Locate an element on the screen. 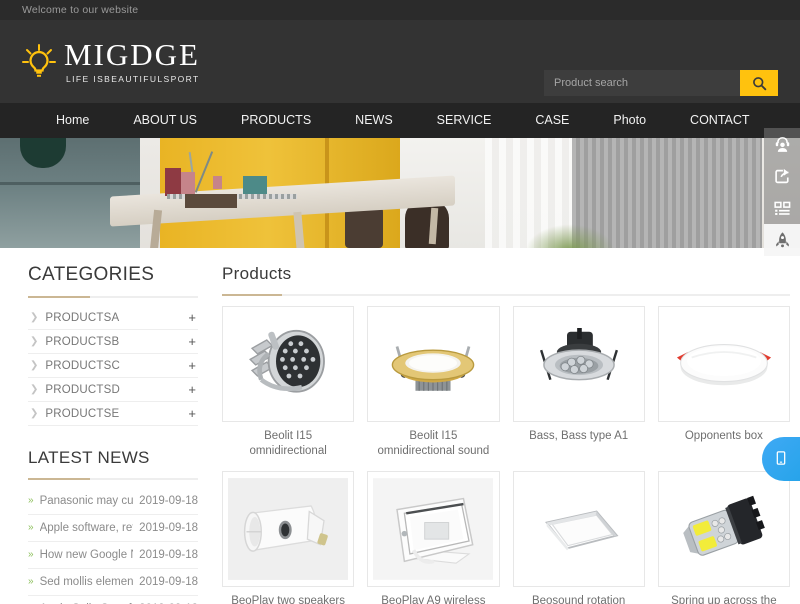 The height and width of the screenshot is (604, 800). support-button is located at coordinates (782, 144).